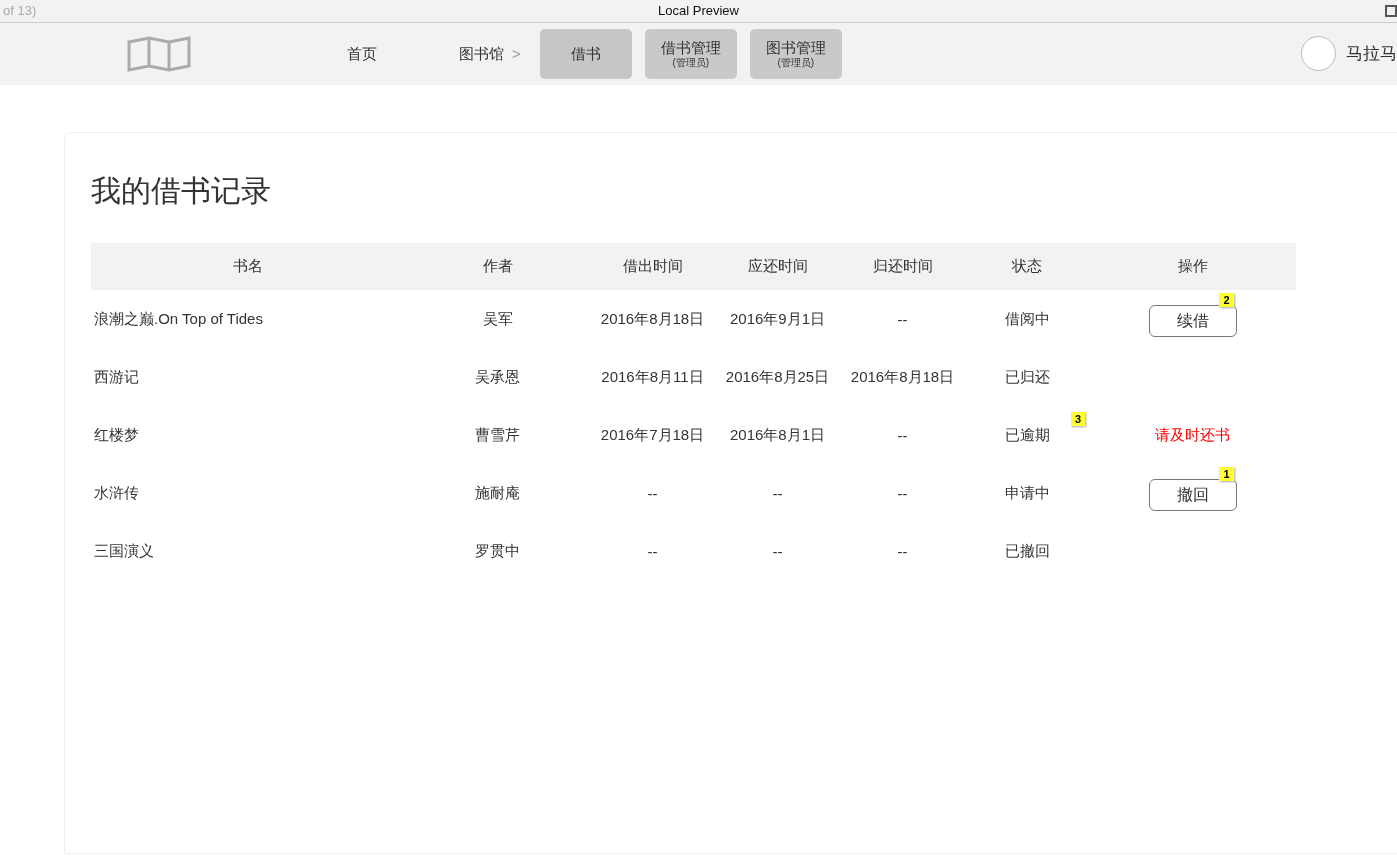 The width and height of the screenshot is (1397, 856). Describe the element at coordinates (652, 376) in the screenshot. I see `table-cell: 2016年8月11日` at that location.